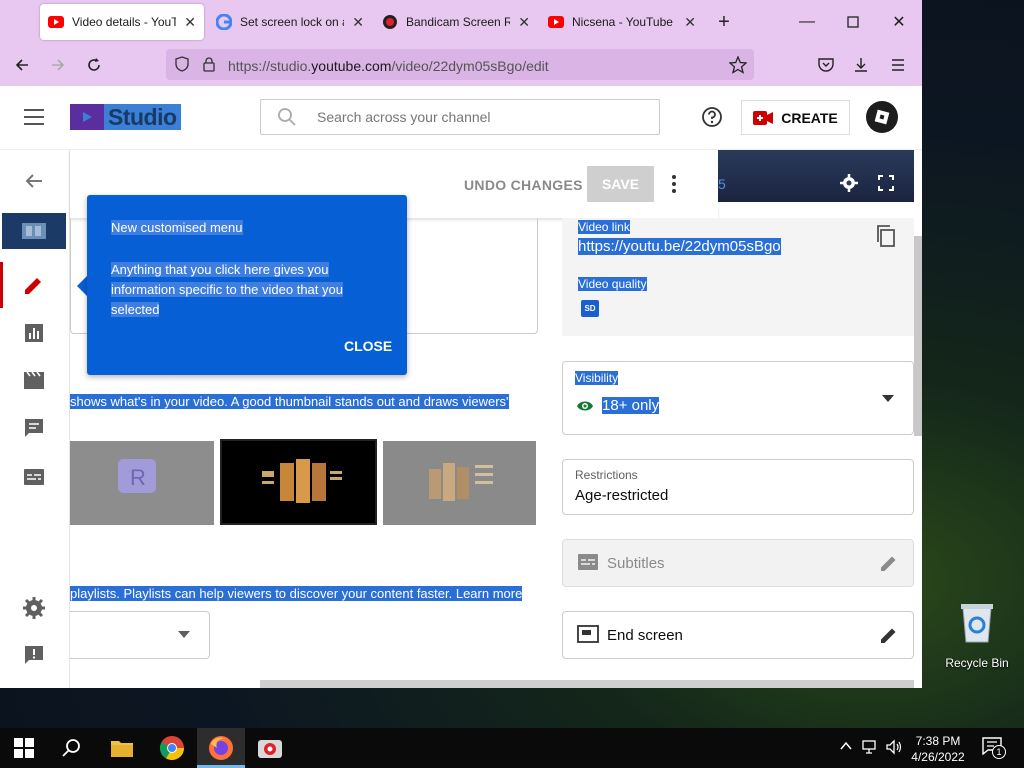  Describe the element at coordinates (142, 116) in the screenshot. I see `logo-text: Studio` at that location.